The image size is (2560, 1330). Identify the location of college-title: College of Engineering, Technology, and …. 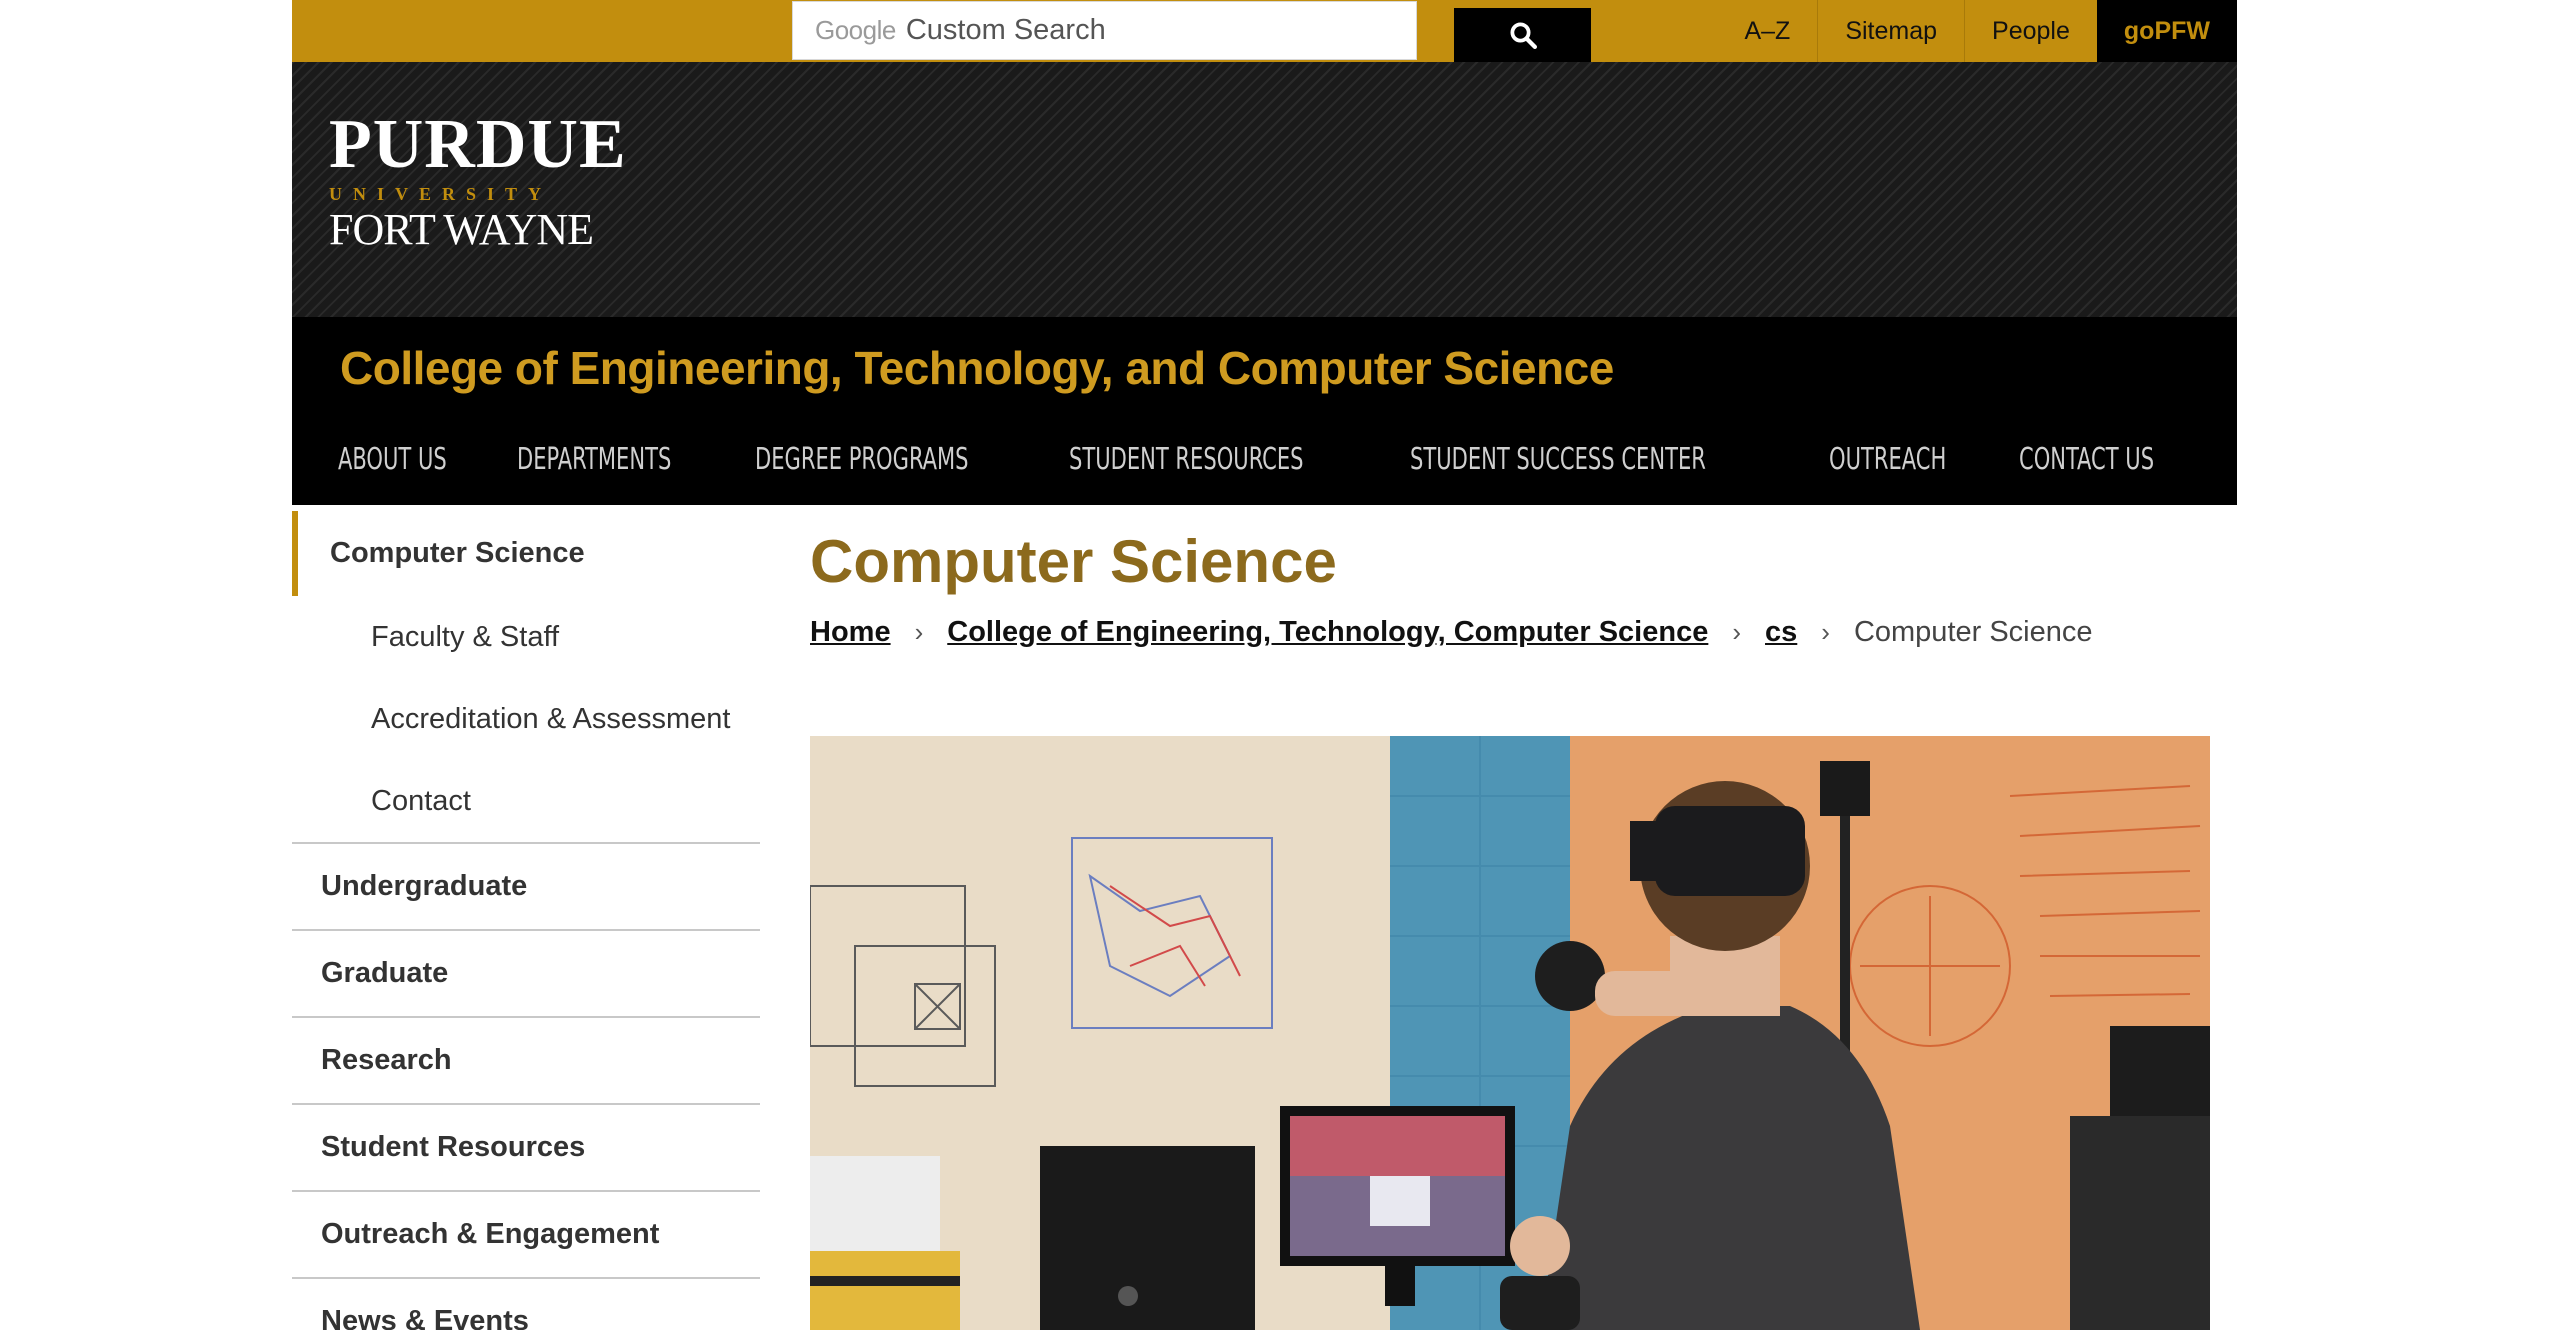
(977, 368).